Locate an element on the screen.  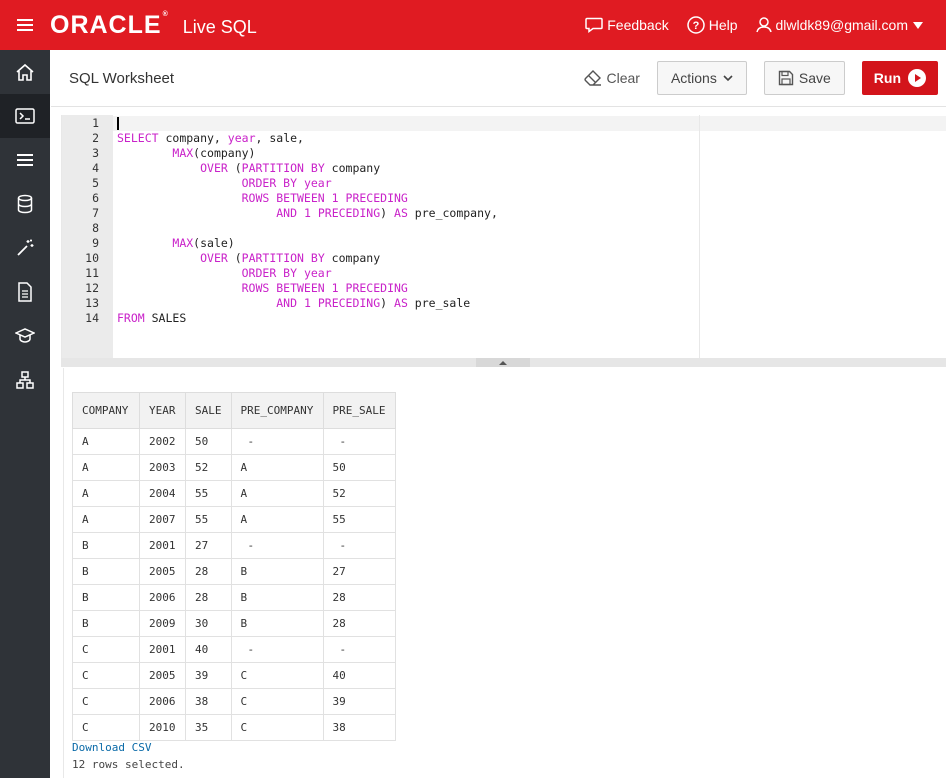
pane-splitter is located at coordinates (503, 362).